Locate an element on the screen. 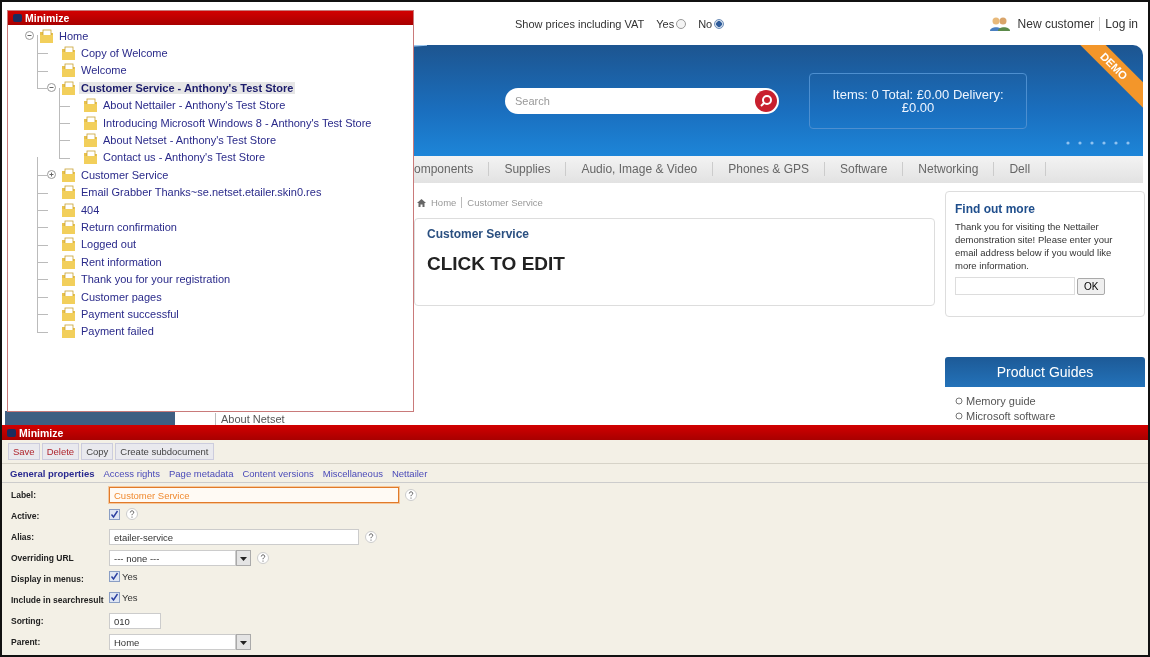 Image resolution: width=1150 pixels, height=657 pixels. properties-tab: General properties is located at coordinates (52, 473).